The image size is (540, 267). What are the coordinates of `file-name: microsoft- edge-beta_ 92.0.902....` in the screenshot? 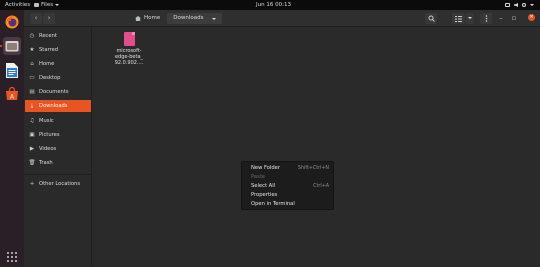 It's located at (129, 57).